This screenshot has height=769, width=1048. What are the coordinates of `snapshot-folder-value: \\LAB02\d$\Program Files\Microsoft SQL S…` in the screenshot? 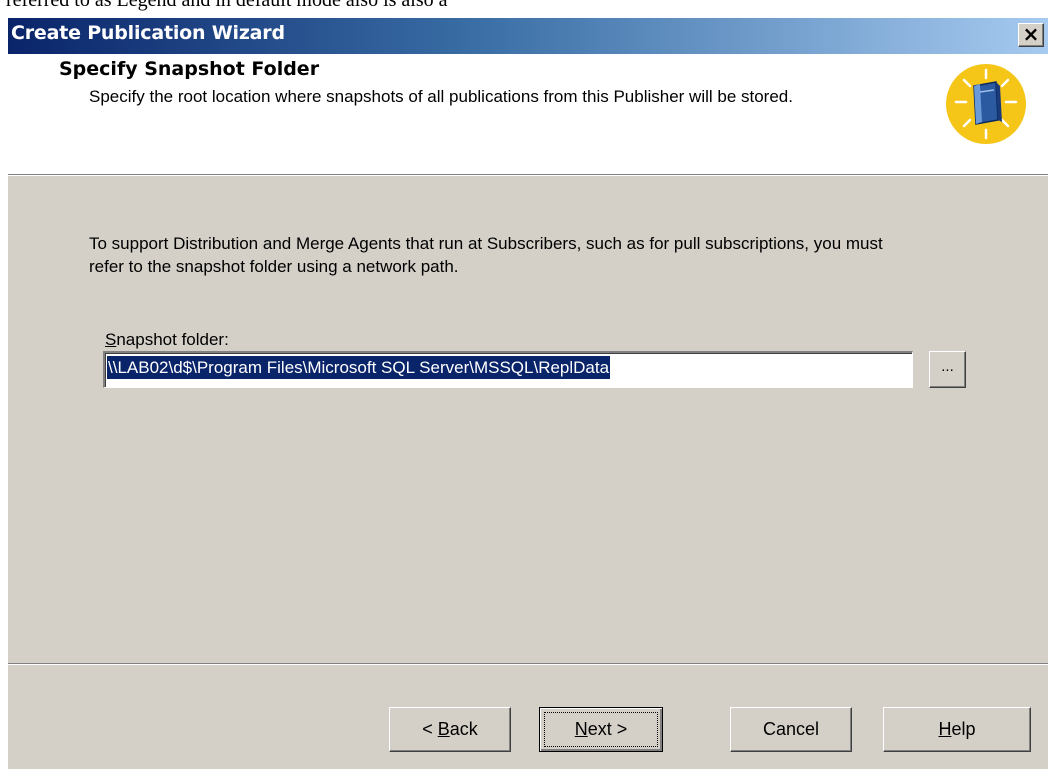 It's located at (359, 367).